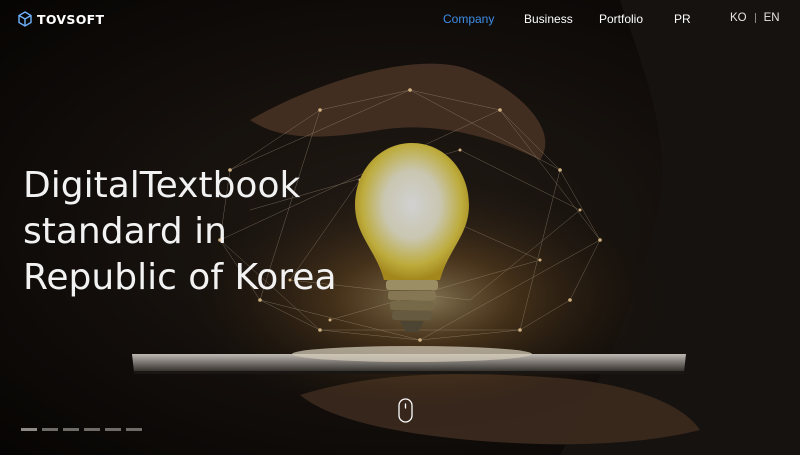  I want to click on headline-line-2: standard in, so click(125, 231).